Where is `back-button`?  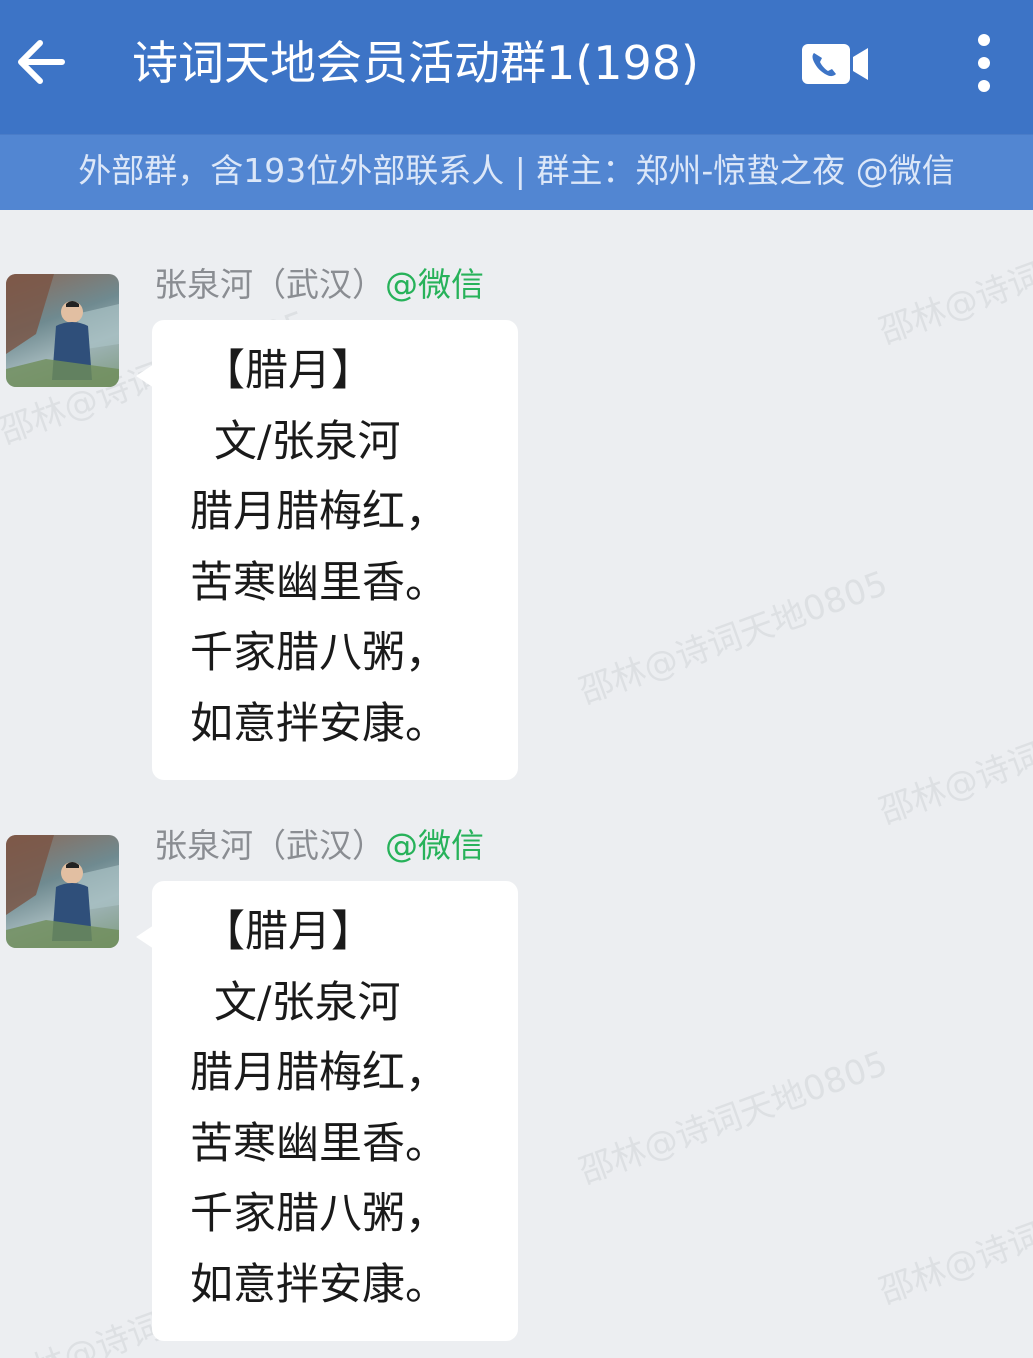 back-button is located at coordinates (42, 62).